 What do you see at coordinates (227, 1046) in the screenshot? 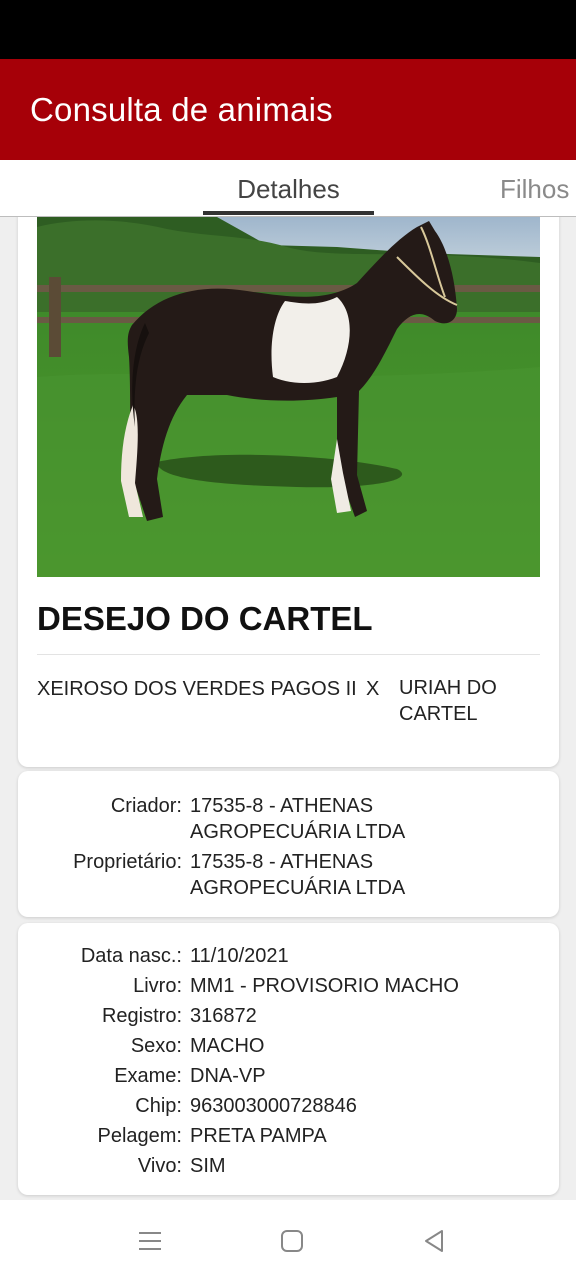
I see `sex-value: MACHO` at bounding box center [227, 1046].